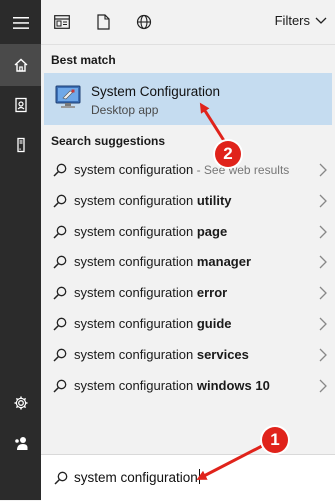 The image size is (335, 501). I want to click on web-filter-button, so click(144, 22).